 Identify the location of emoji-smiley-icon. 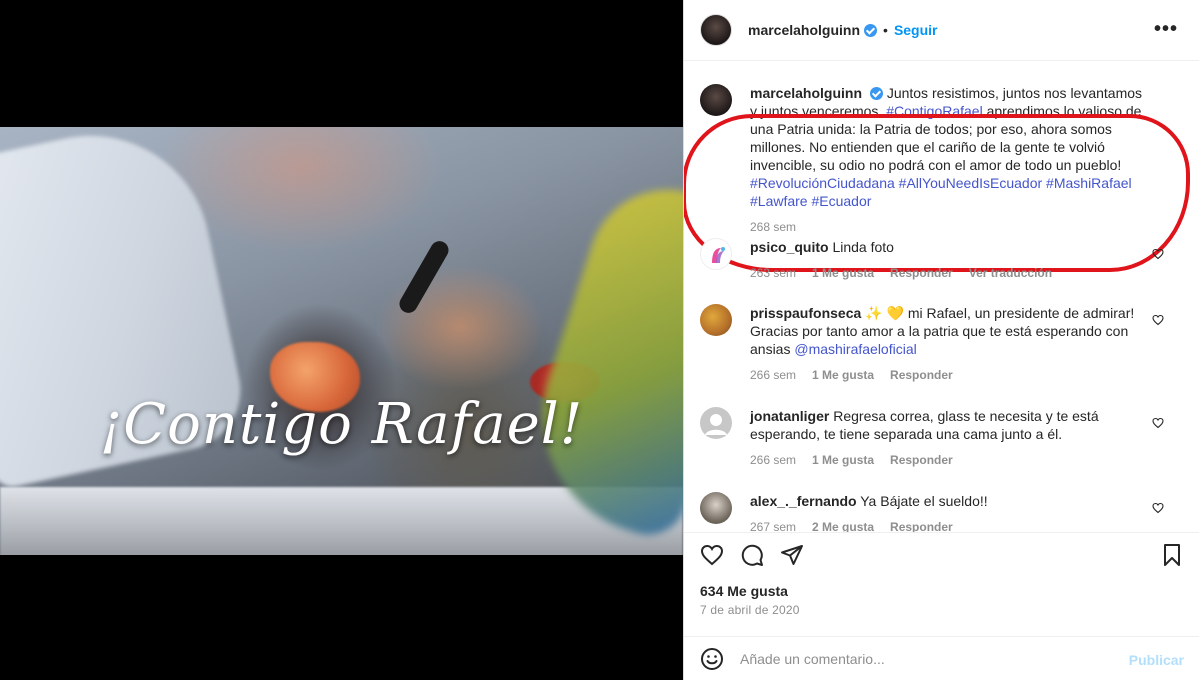
(712, 659).